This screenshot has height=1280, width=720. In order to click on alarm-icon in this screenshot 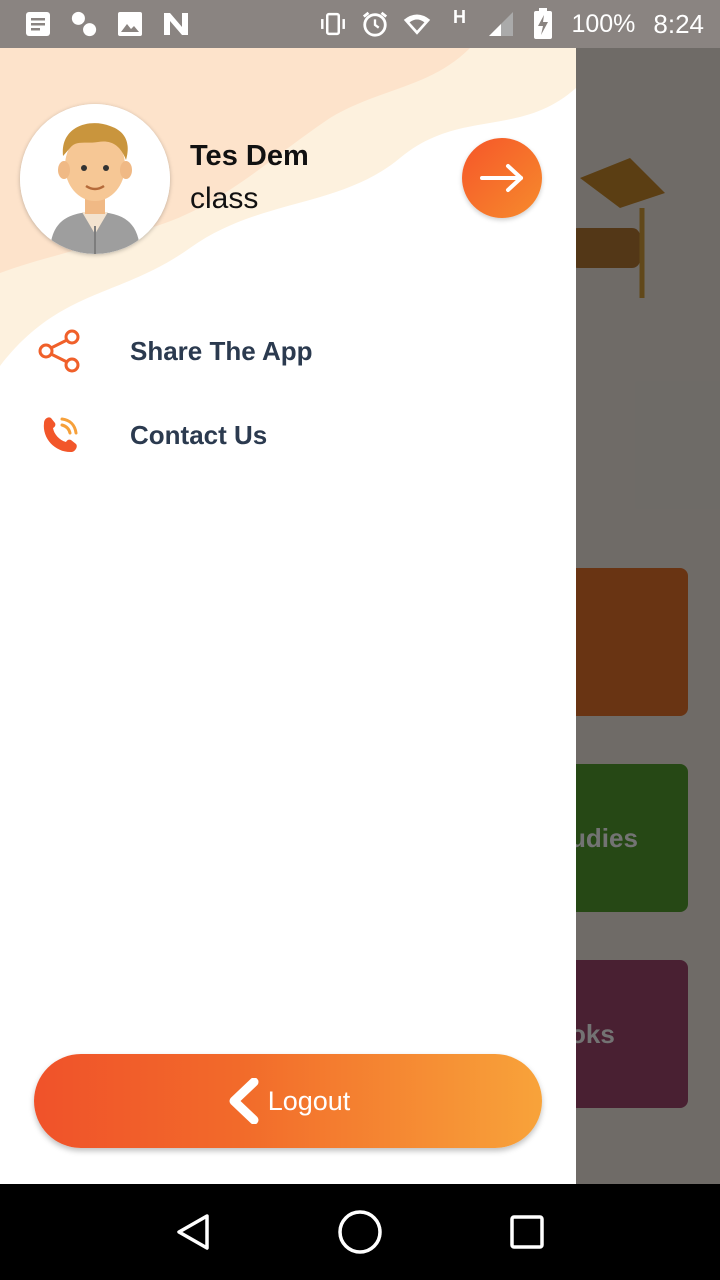, I will do `click(375, 24)`.